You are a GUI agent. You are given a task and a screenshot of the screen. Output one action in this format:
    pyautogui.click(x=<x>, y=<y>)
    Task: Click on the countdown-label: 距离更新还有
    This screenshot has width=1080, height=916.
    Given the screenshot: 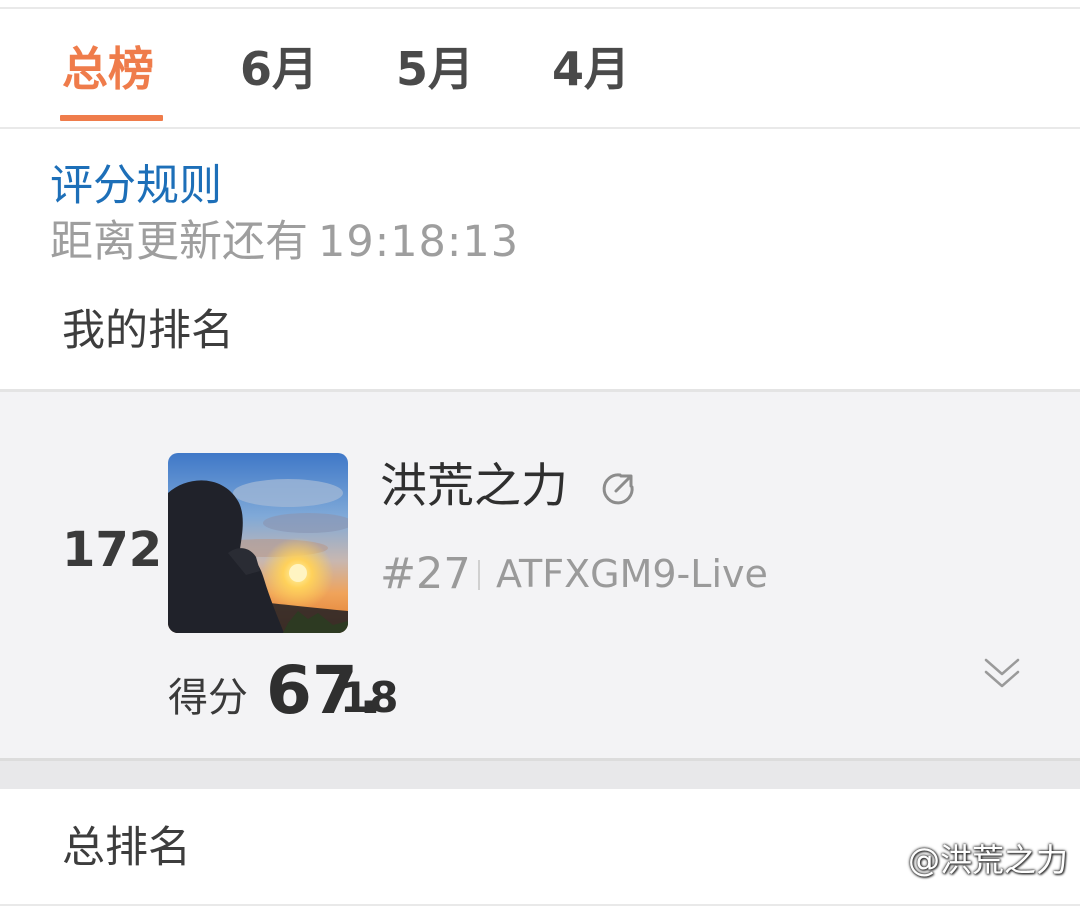 What is the action you would take?
    pyautogui.click(x=179, y=242)
    